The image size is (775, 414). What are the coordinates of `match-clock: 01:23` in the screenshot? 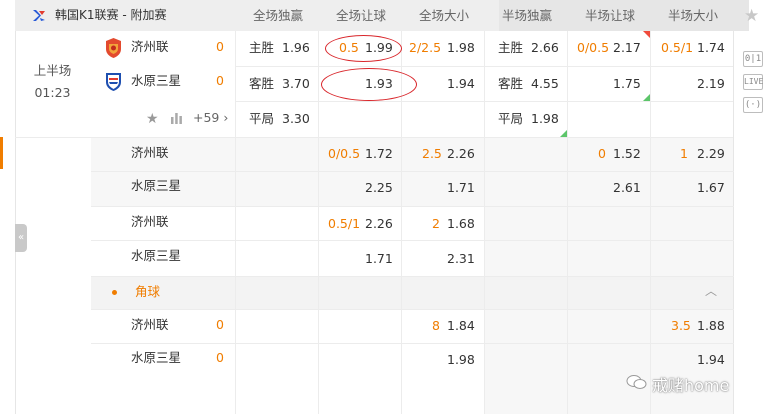 It's located at (52, 92).